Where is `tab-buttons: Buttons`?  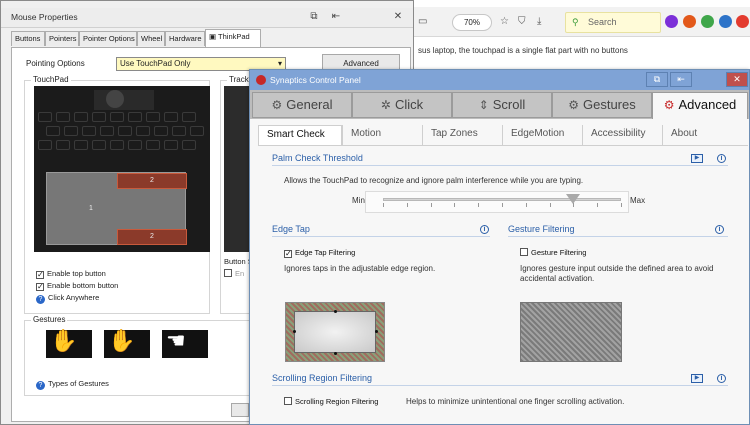
tab-buttons: Buttons is located at coordinates (28, 38).